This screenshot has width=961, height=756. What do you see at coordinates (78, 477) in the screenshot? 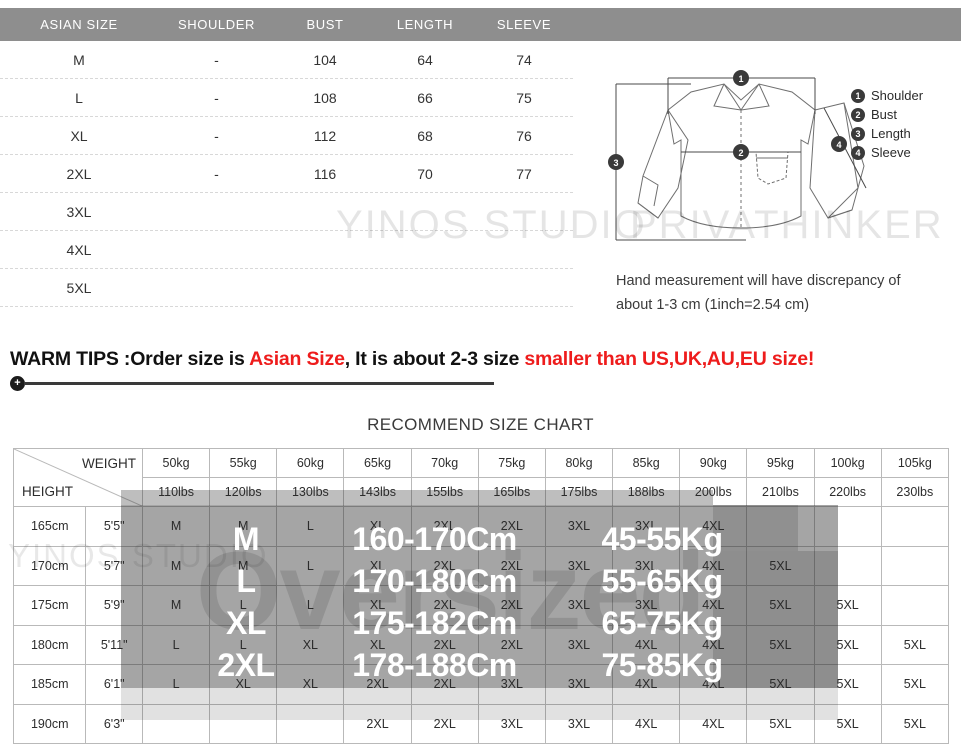
I see `axis-corner-cell: WEIGHT HEIGHT` at bounding box center [78, 477].